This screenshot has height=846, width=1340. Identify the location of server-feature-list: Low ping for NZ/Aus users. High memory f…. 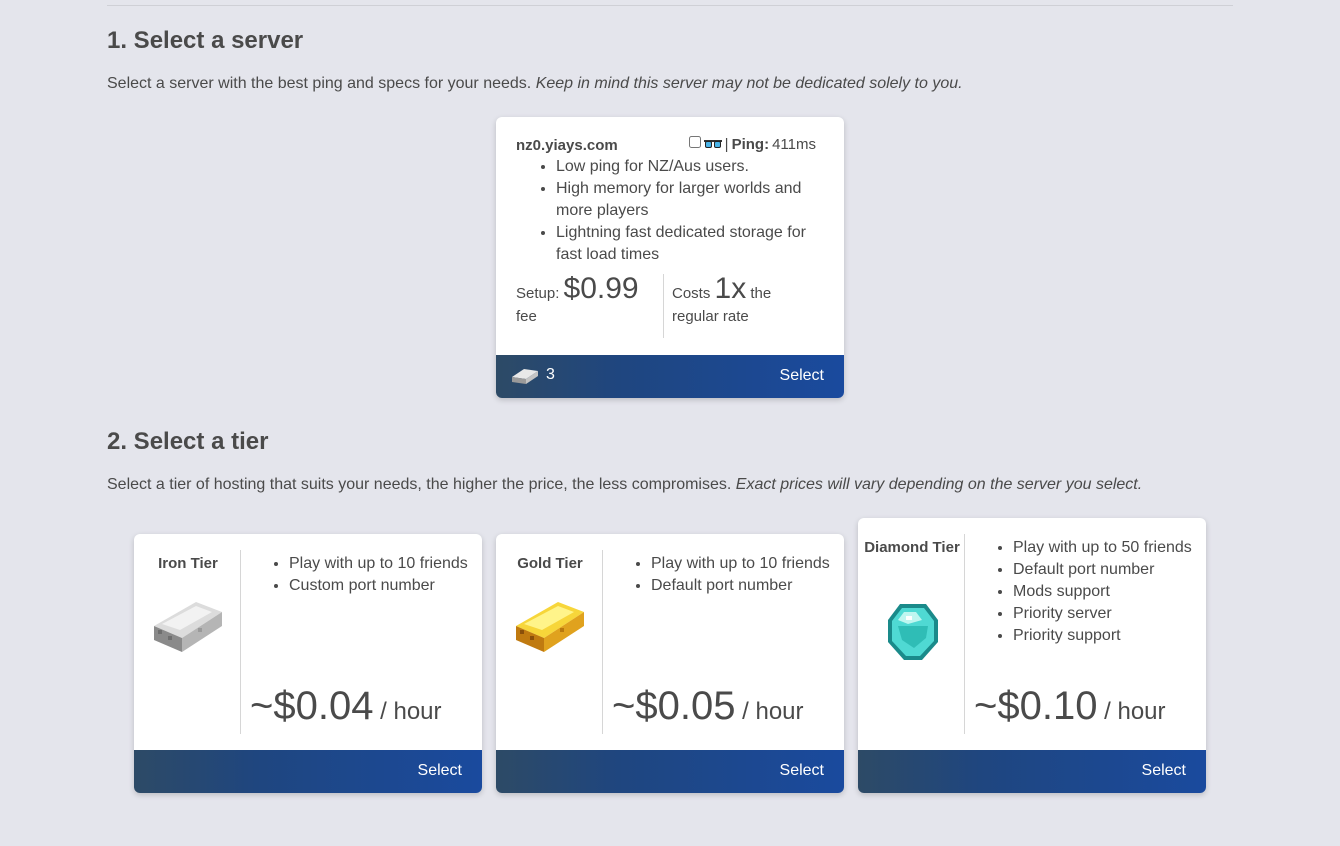
(683, 211).